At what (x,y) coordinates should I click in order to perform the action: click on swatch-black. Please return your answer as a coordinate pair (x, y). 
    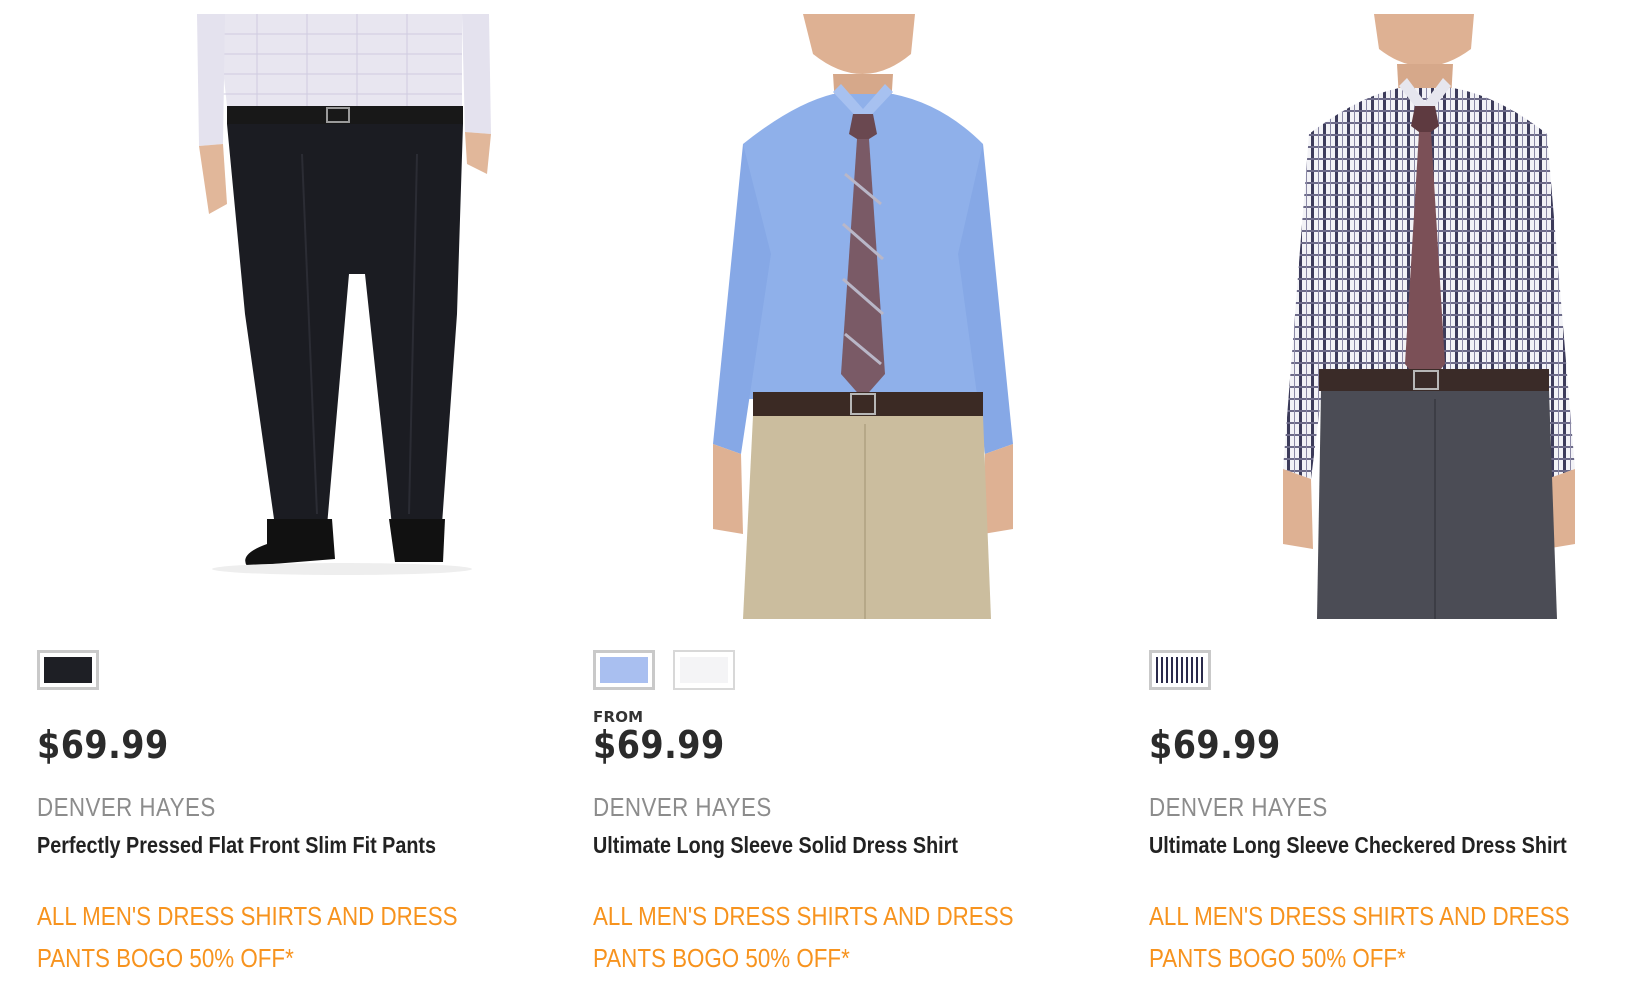
    Looking at the image, I should click on (68, 670).